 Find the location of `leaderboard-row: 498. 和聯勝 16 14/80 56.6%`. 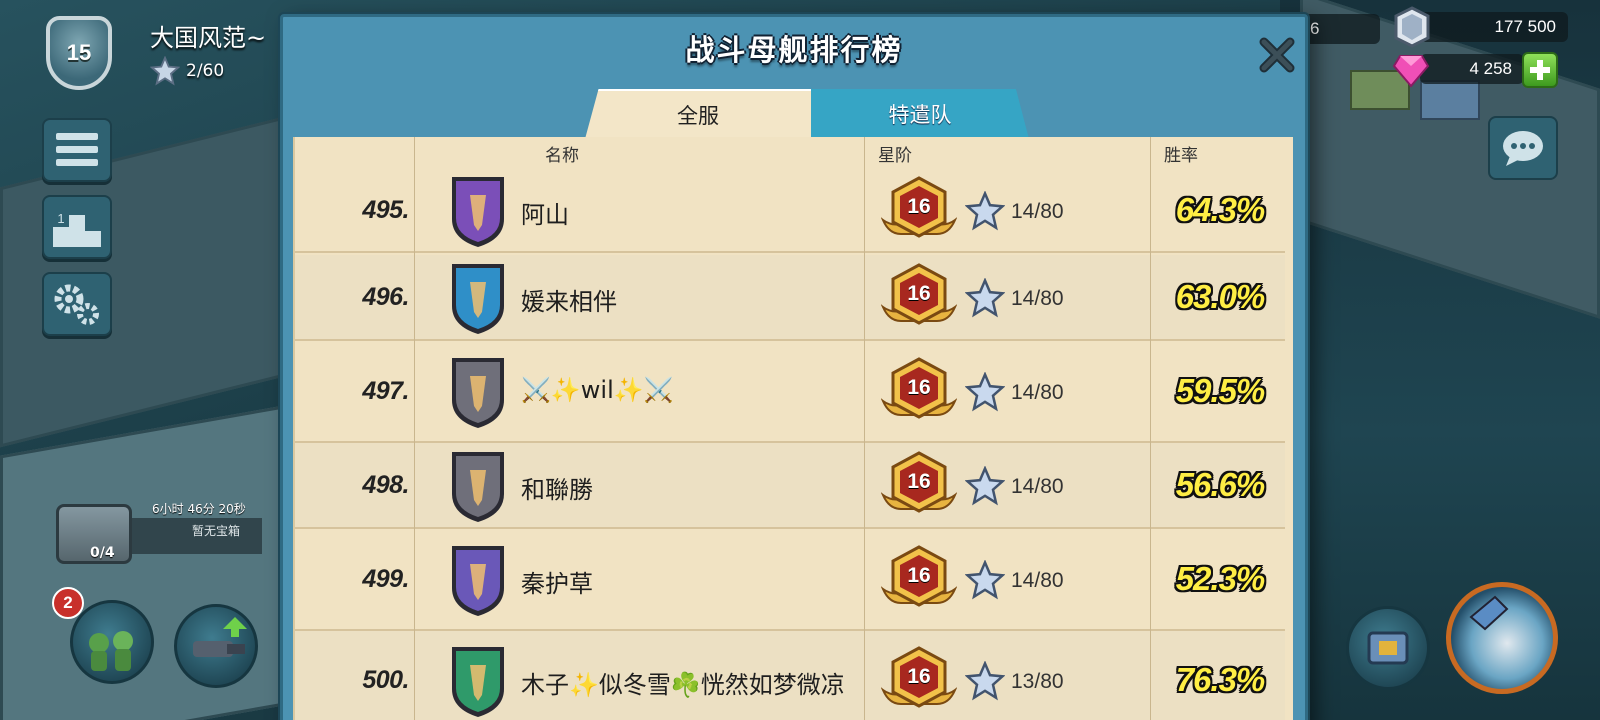

leaderboard-row: 498. 和聯勝 16 14/80 56.6% is located at coordinates (790, 486).